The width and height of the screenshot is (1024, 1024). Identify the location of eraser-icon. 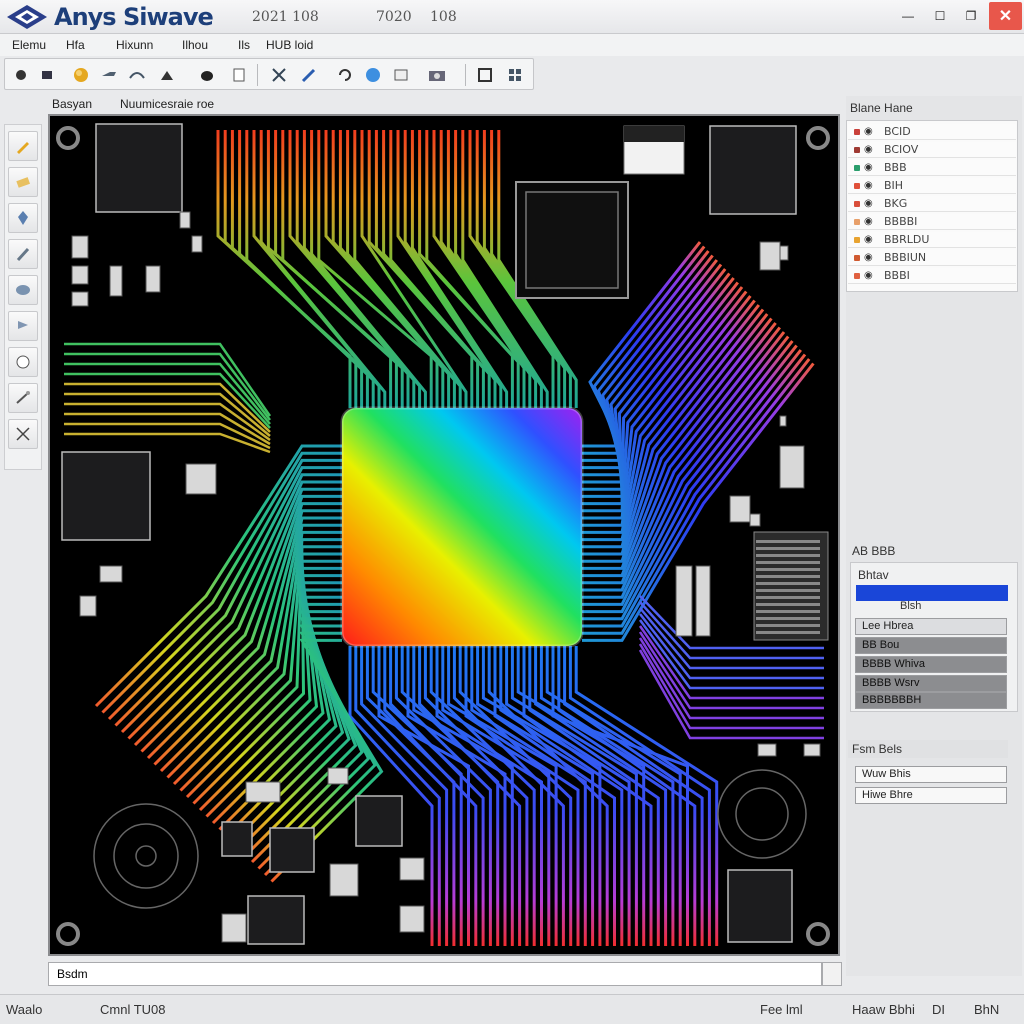
(23, 182).